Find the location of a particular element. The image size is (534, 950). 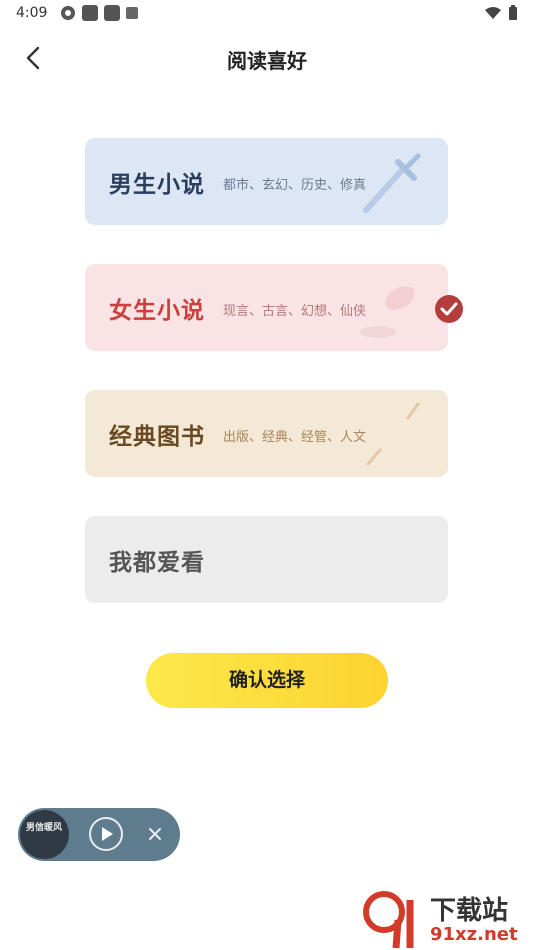

navigation-bar: 阅读喜好 is located at coordinates (267, 58).